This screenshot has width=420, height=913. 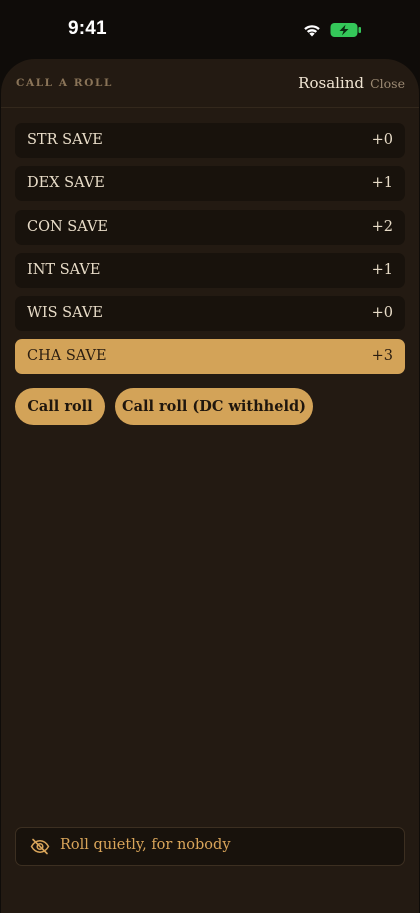 I want to click on call-roll-button: Call roll, so click(x=60, y=406).